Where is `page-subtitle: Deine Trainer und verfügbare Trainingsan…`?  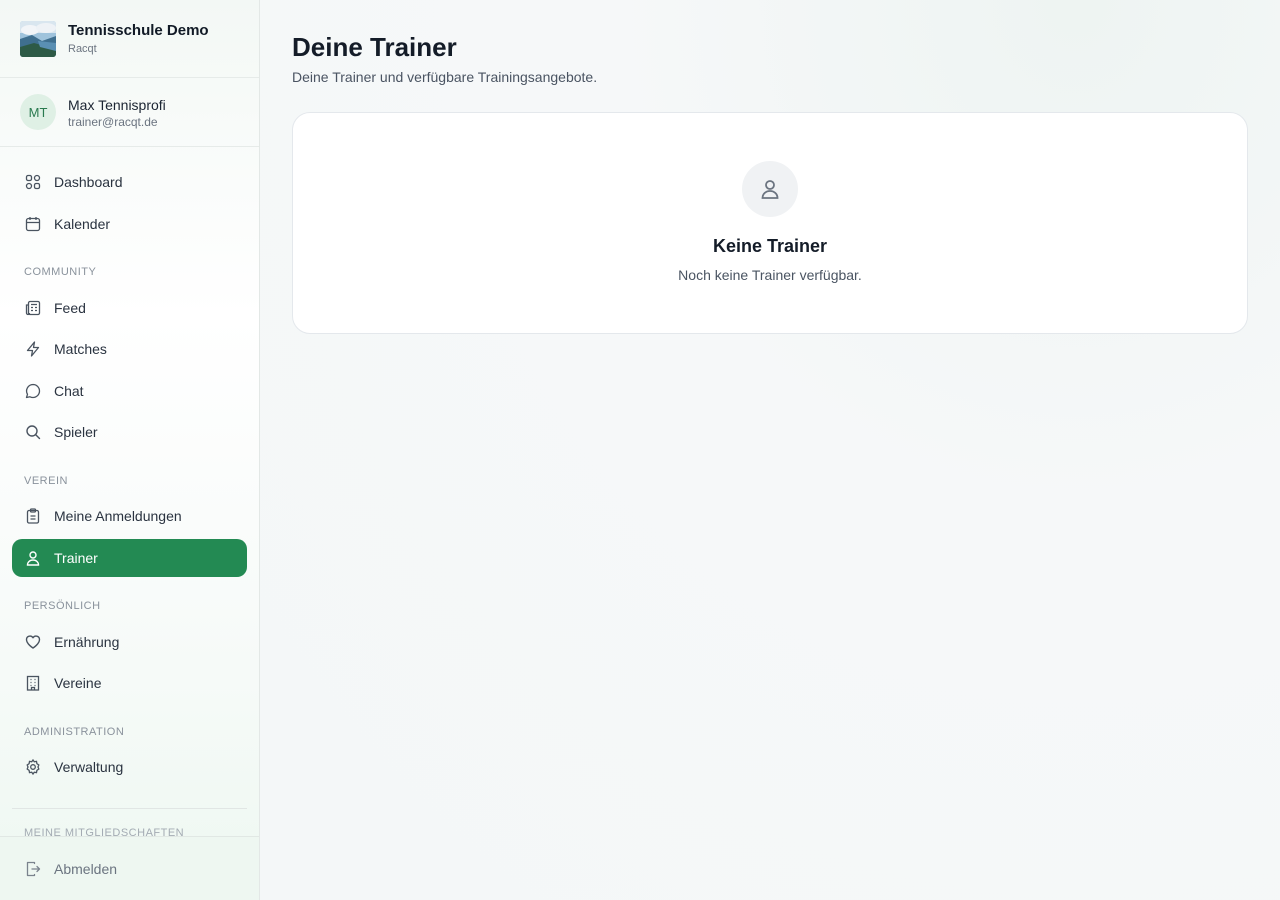 page-subtitle: Deine Trainer und verfügbare Trainingsan… is located at coordinates (445, 77).